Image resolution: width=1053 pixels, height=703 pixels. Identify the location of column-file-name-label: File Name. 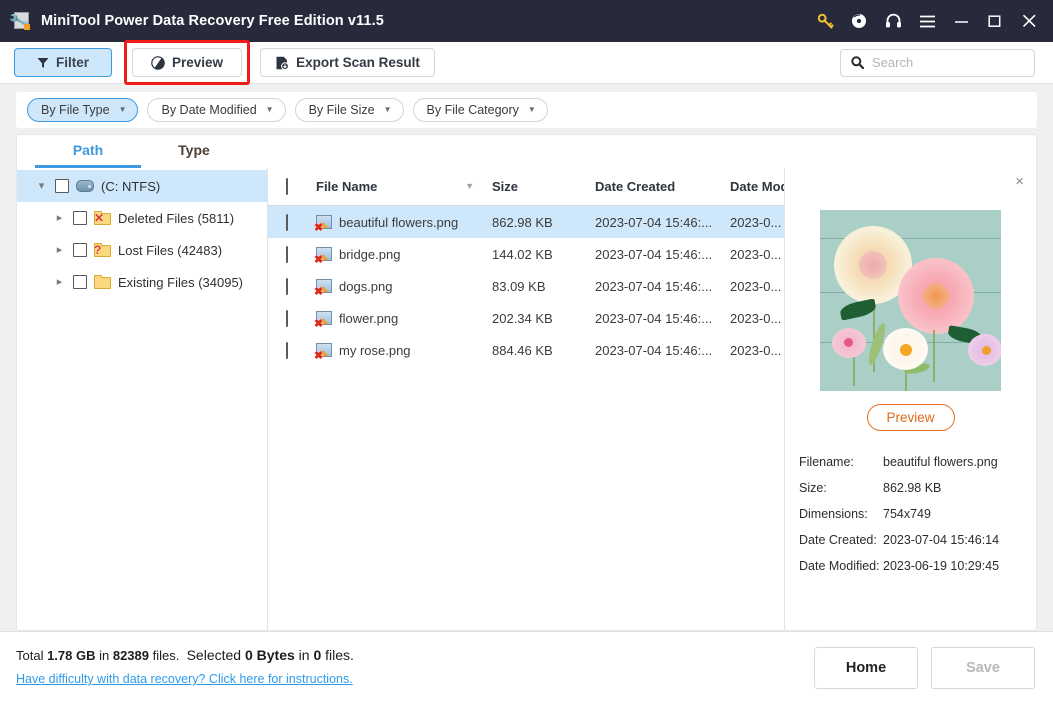
(347, 186).